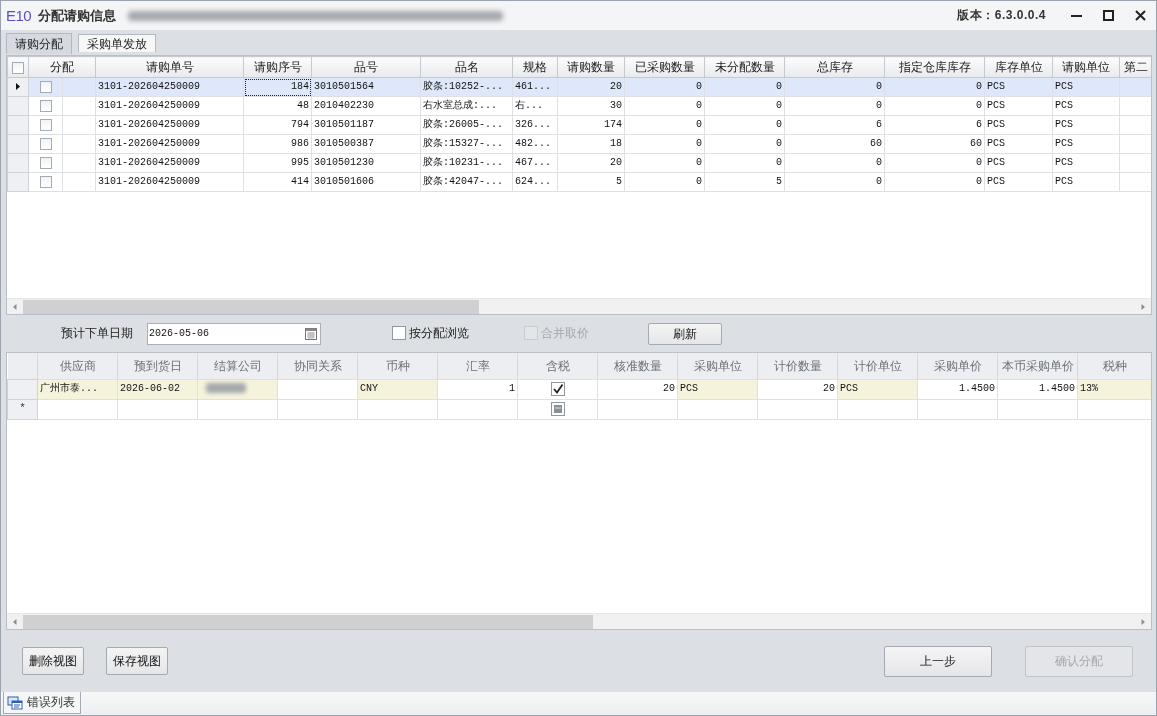  I want to click on maximize-icon, so click(1108, 15).